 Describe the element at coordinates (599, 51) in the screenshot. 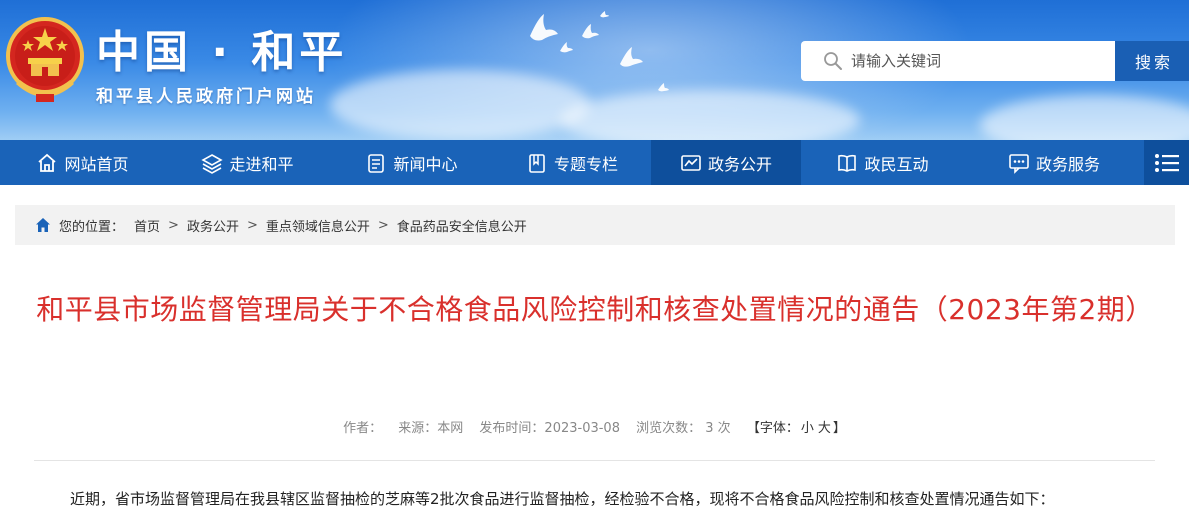

I see `doves-decoration` at that location.